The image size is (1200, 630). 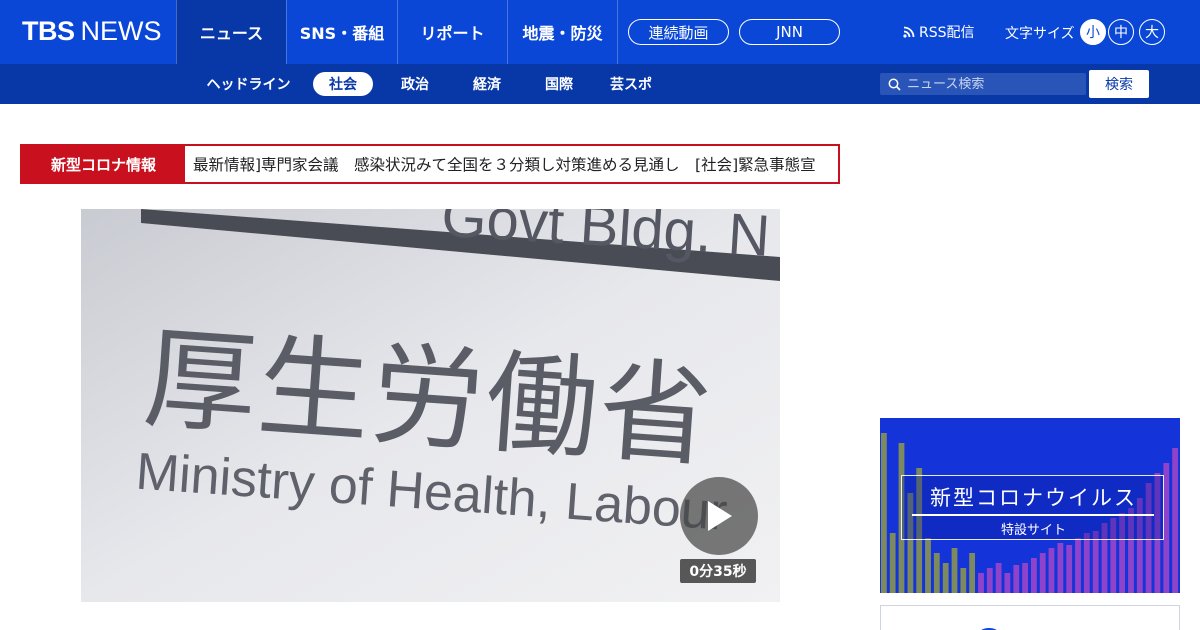 What do you see at coordinates (1093, 32) in the screenshot?
I see `font-size-small-button: 小` at bounding box center [1093, 32].